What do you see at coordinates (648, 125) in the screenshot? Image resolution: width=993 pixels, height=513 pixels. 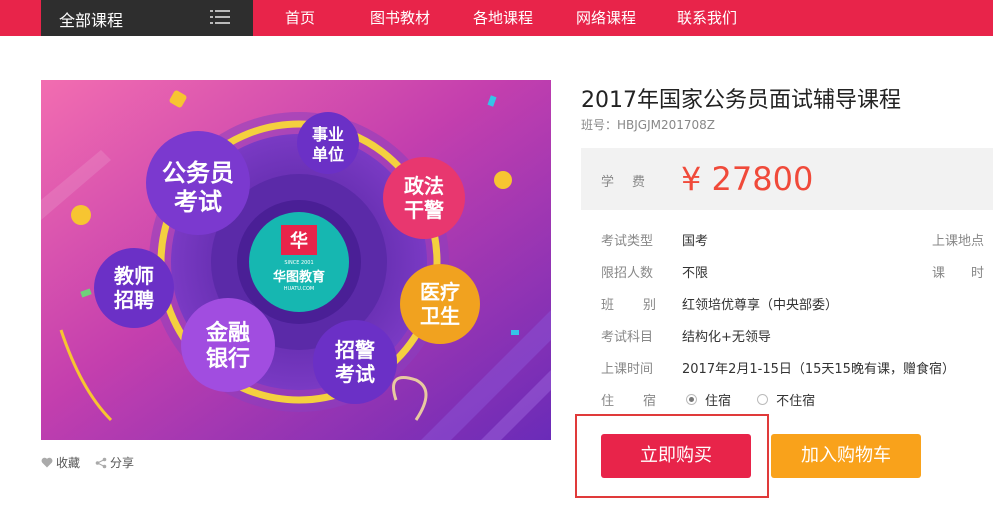 I see `class-code: 班号：HBJGJM201708Z` at bounding box center [648, 125].